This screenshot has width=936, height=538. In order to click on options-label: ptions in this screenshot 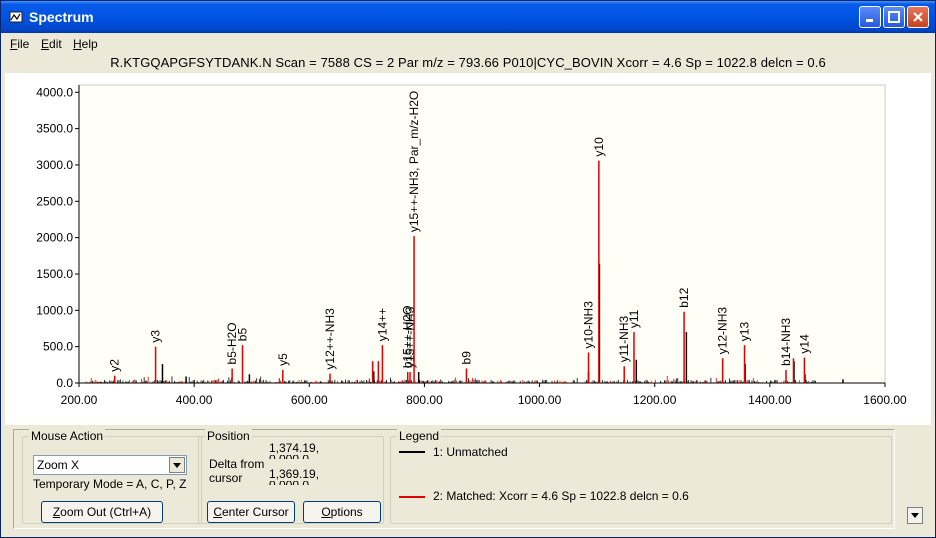, I will do `click(346, 512)`.